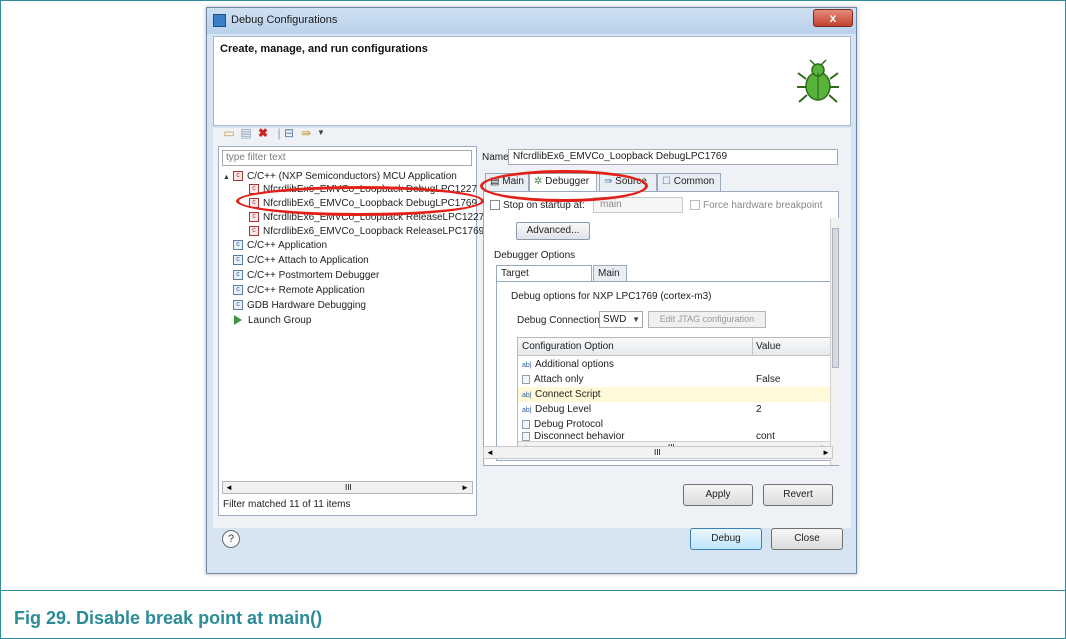 The height and width of the screenshot is (639, 1066). Describe the element at coordinates (564, 186) in the screenshot. I see `highlight-ellipse-stop-on-startup` at that location.